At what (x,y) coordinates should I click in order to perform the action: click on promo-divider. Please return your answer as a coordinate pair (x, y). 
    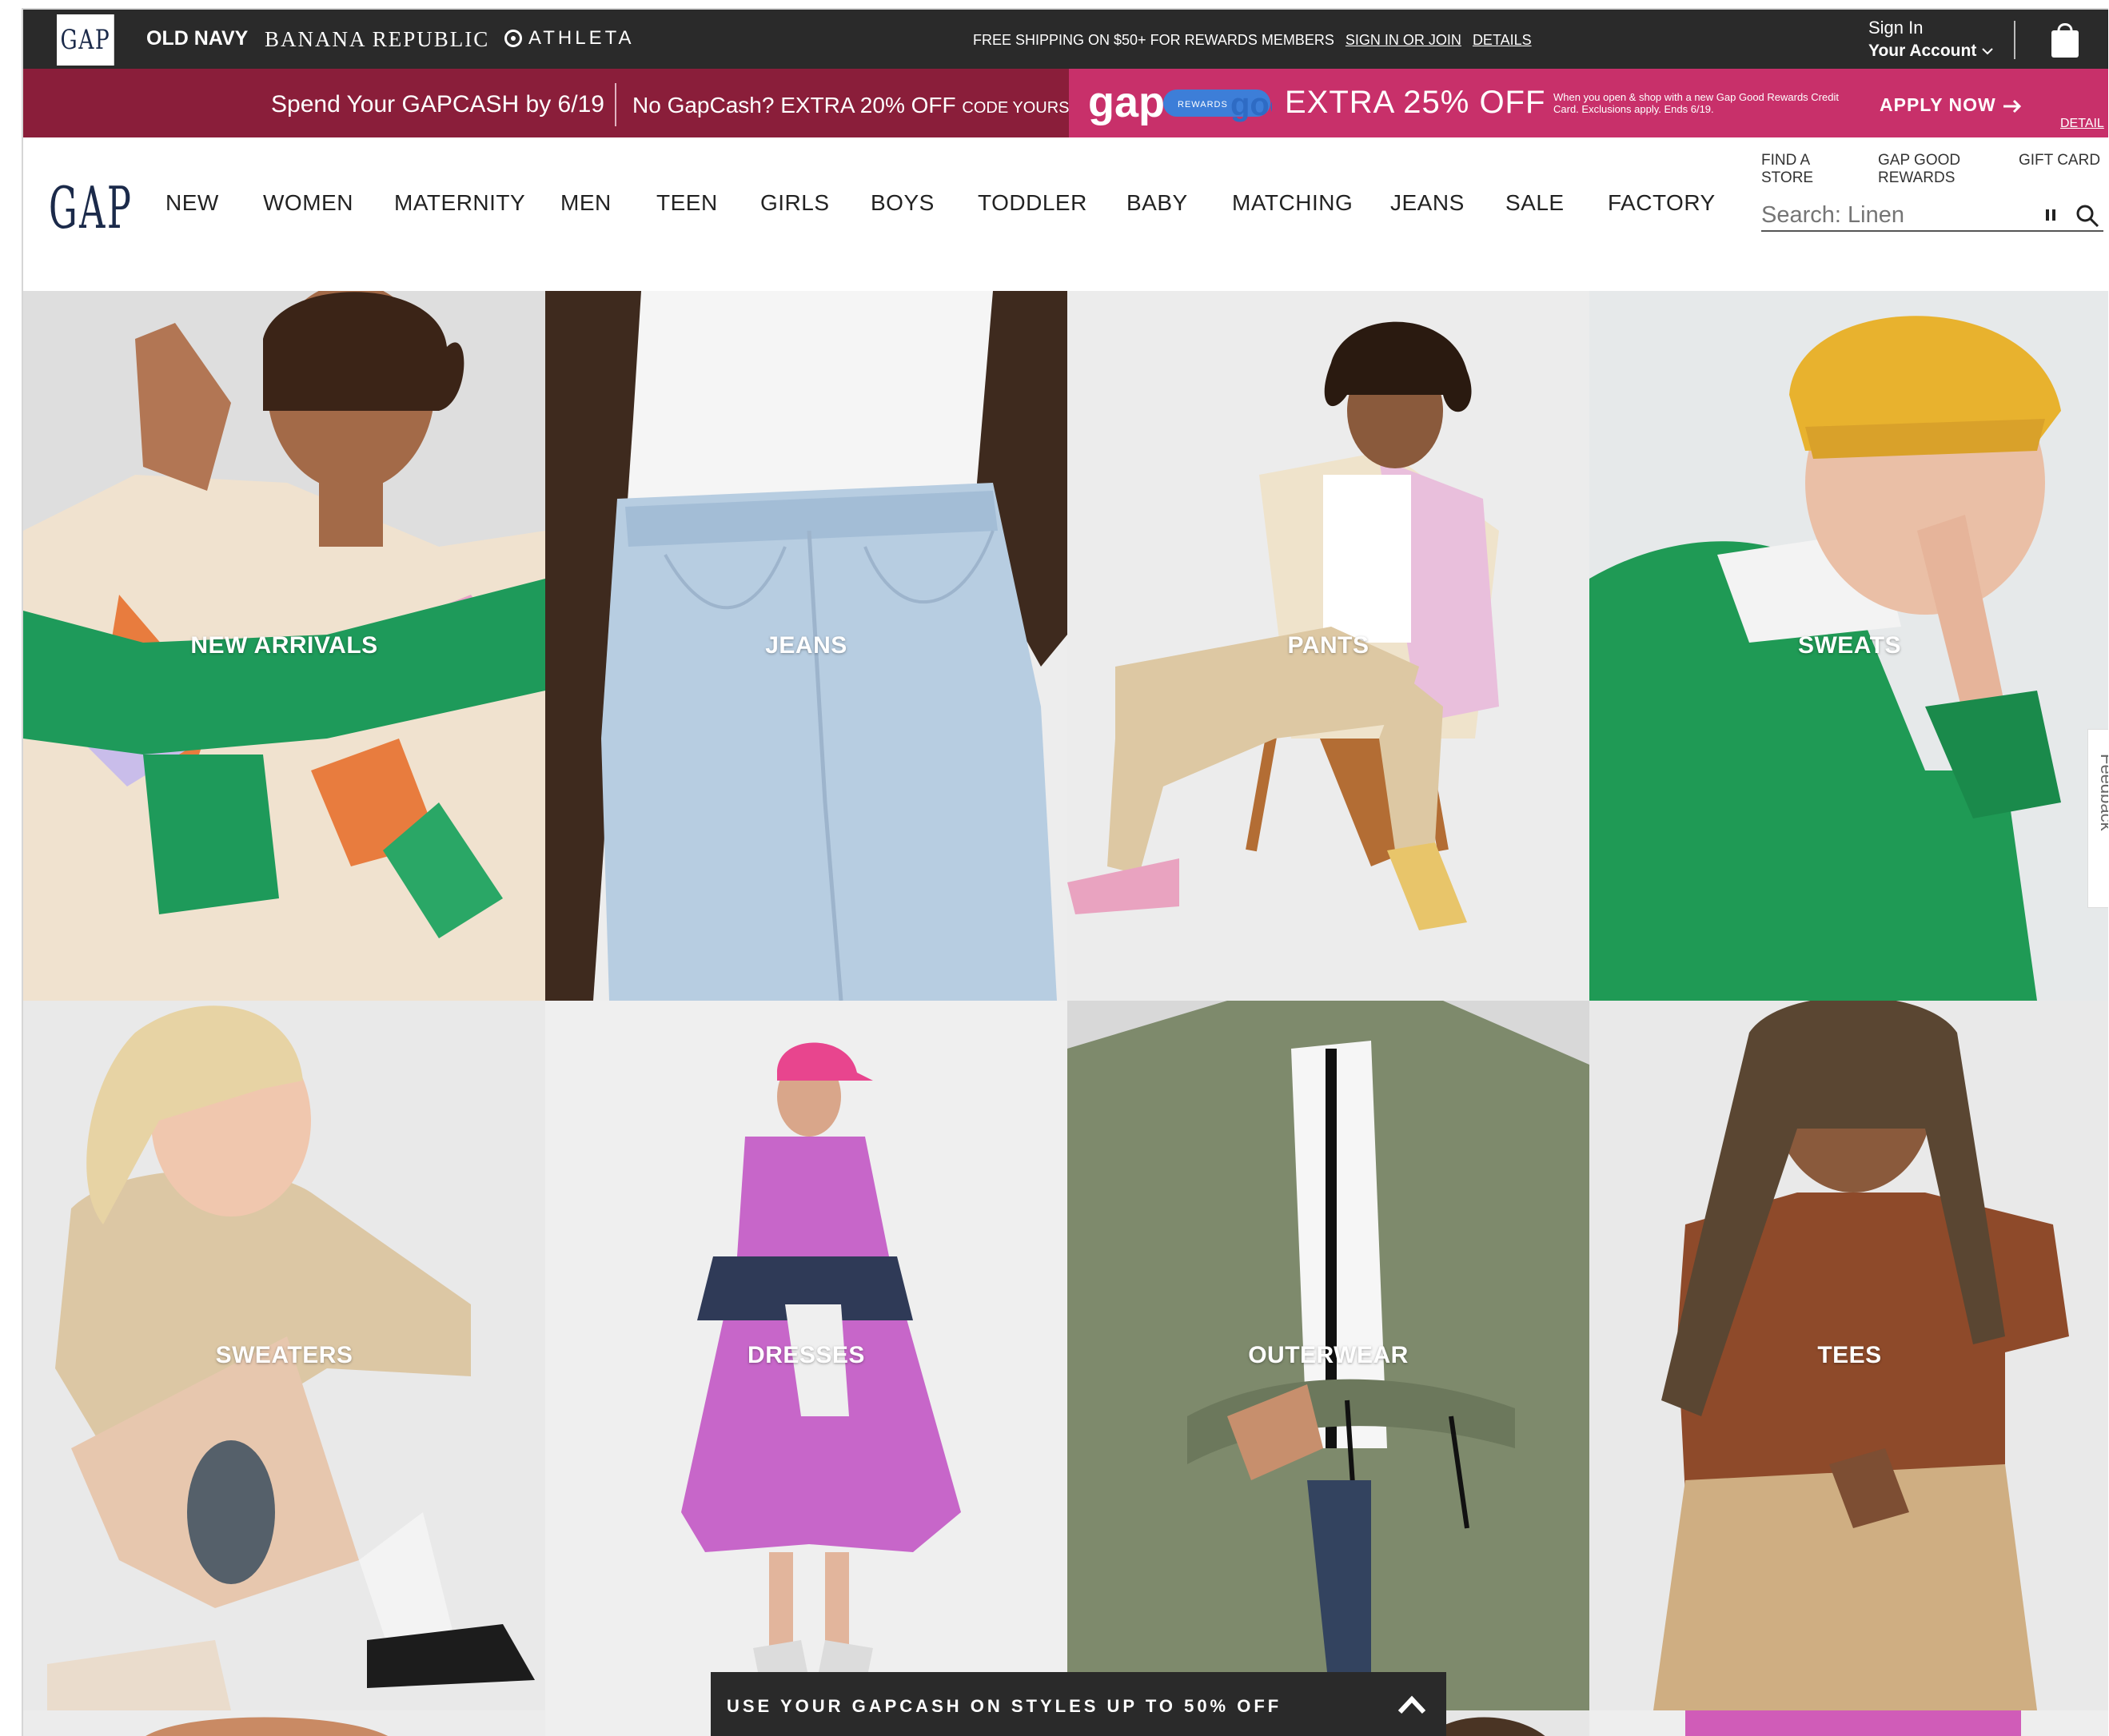
    Looking at the image, I should click on (615, 104).